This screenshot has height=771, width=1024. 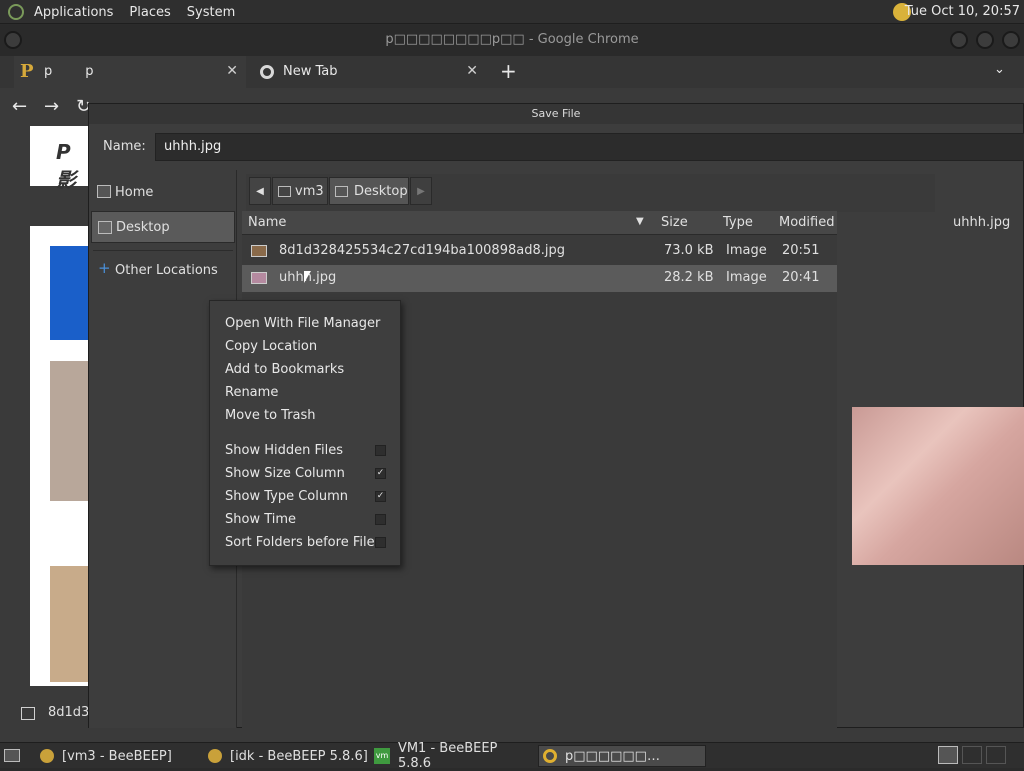 I want to click on tab-label: New Tab, so click(x=310, y=71).